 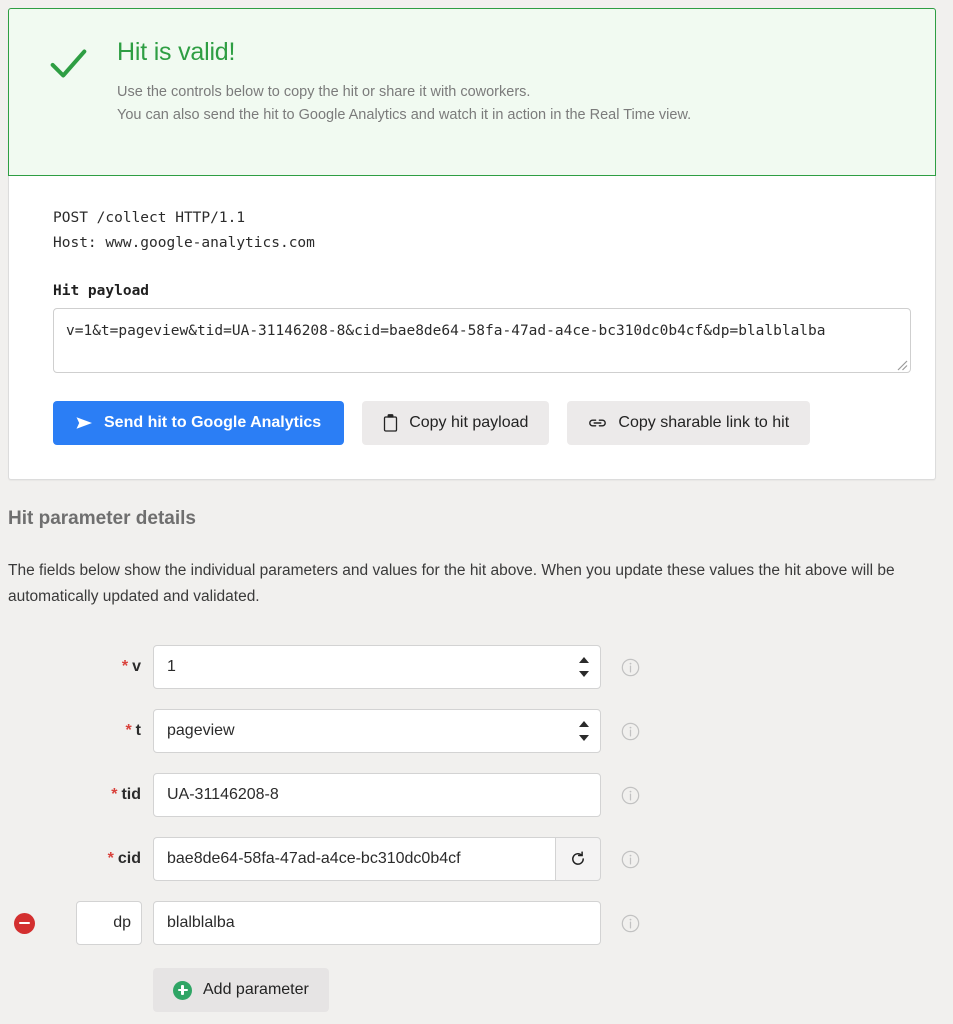 What do you see at coordinates (184, 242) in the screenshot?
I see `request-line-host: Host: www.google-analytics.com` at bounding box center [184, 242].